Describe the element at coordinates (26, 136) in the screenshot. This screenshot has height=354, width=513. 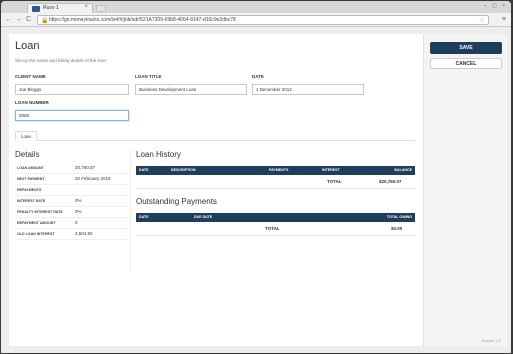
I see `tab-loan: Loan` at that location.